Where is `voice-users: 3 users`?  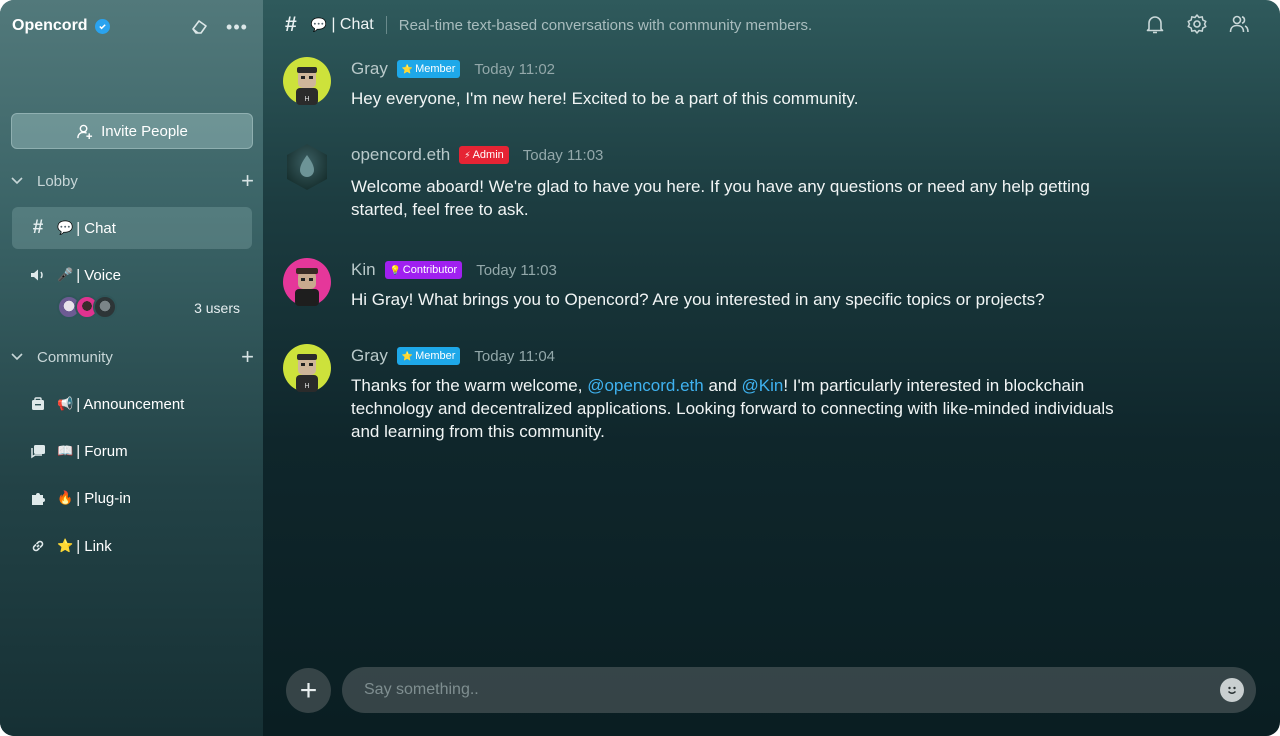 voice-users: 3 users is located at coordinates (150, 308).